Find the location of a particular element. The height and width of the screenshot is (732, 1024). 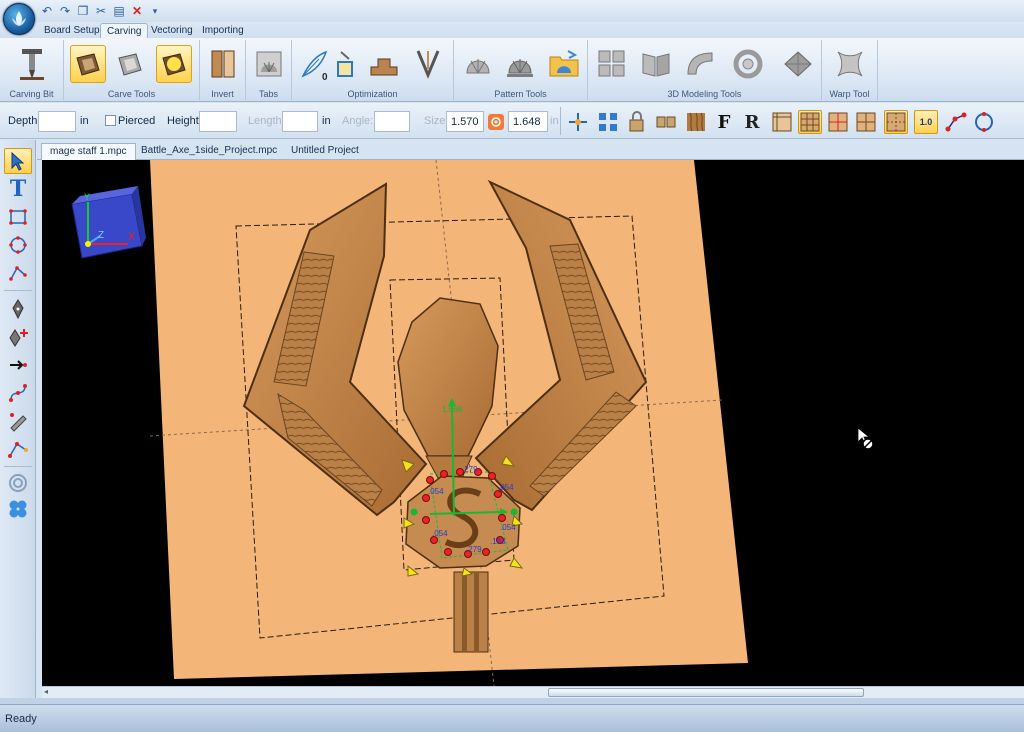

dome-carve-icon is located at coordinates (174, 64).